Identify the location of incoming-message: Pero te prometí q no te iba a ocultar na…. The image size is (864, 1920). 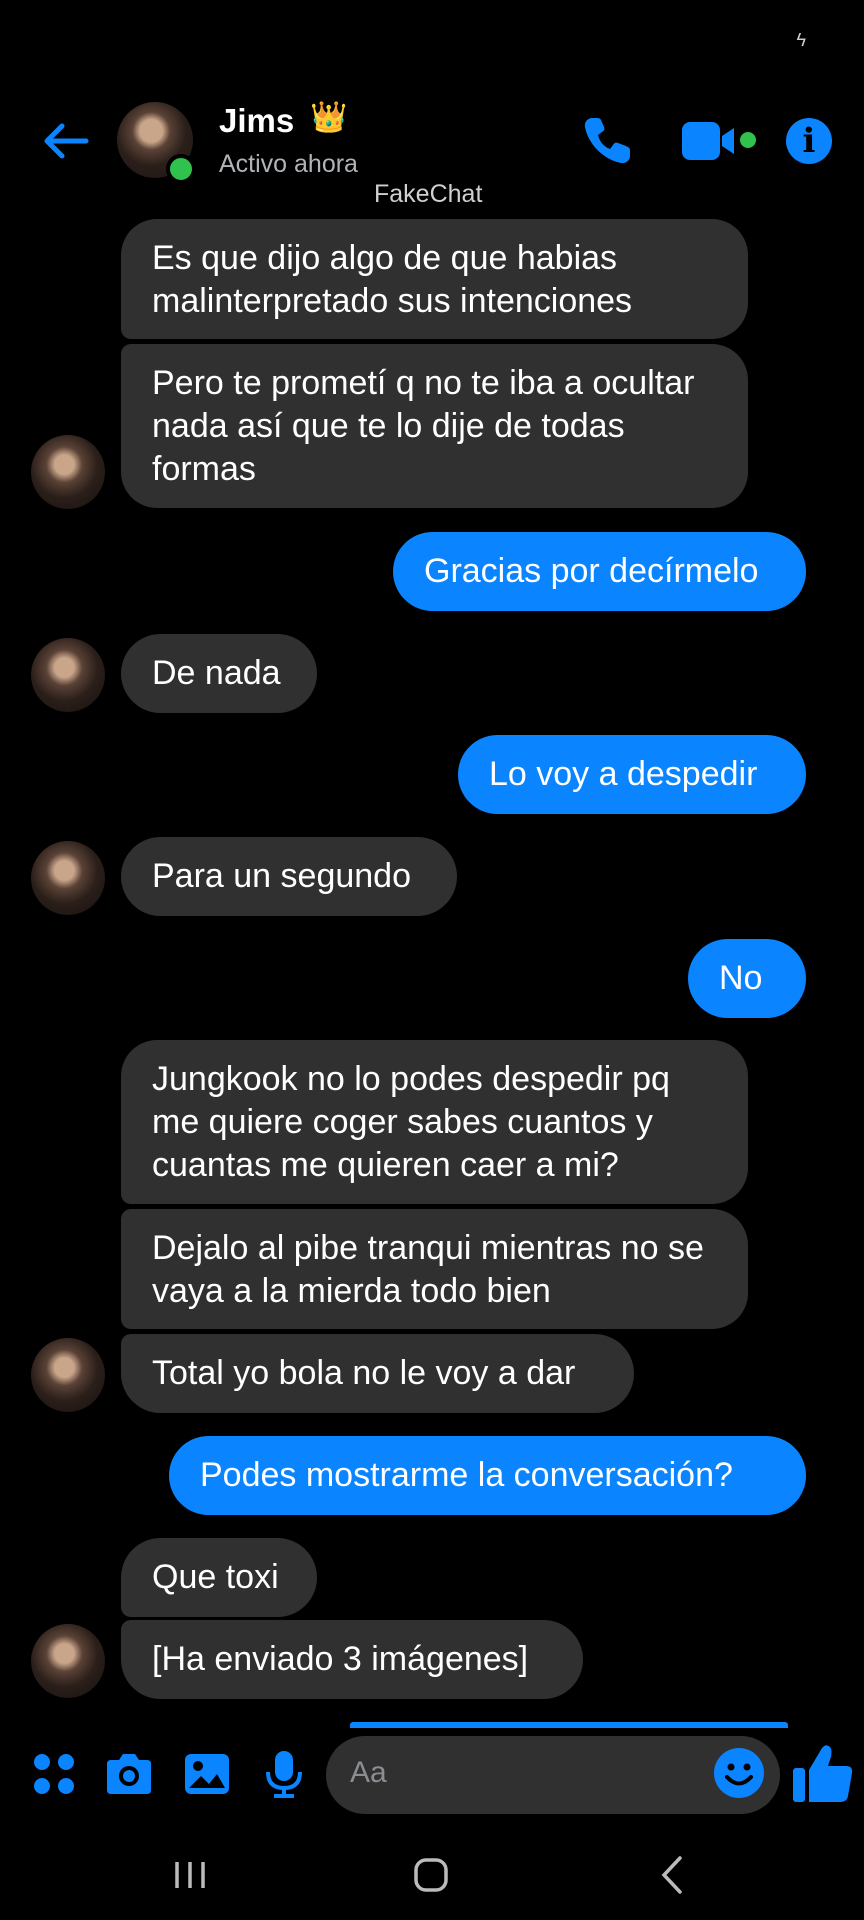
(434, 426).